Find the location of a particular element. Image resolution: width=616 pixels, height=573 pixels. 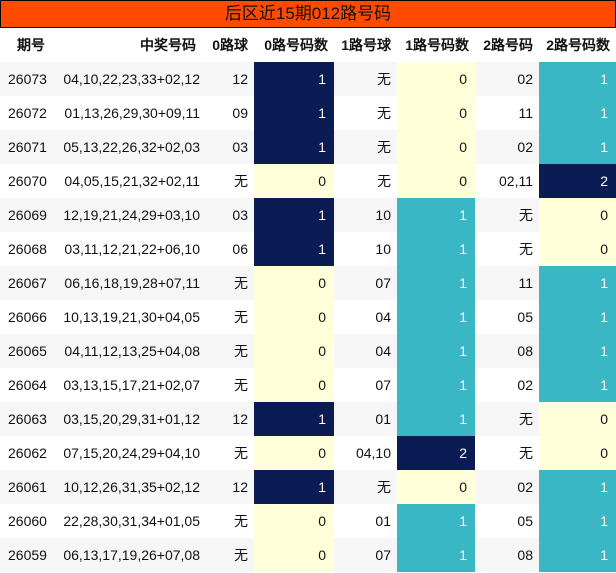

table-row: 26063 03,15,20,29,31+01,12 12 1 01 1 无 0 is located at coordinates (308, 419).